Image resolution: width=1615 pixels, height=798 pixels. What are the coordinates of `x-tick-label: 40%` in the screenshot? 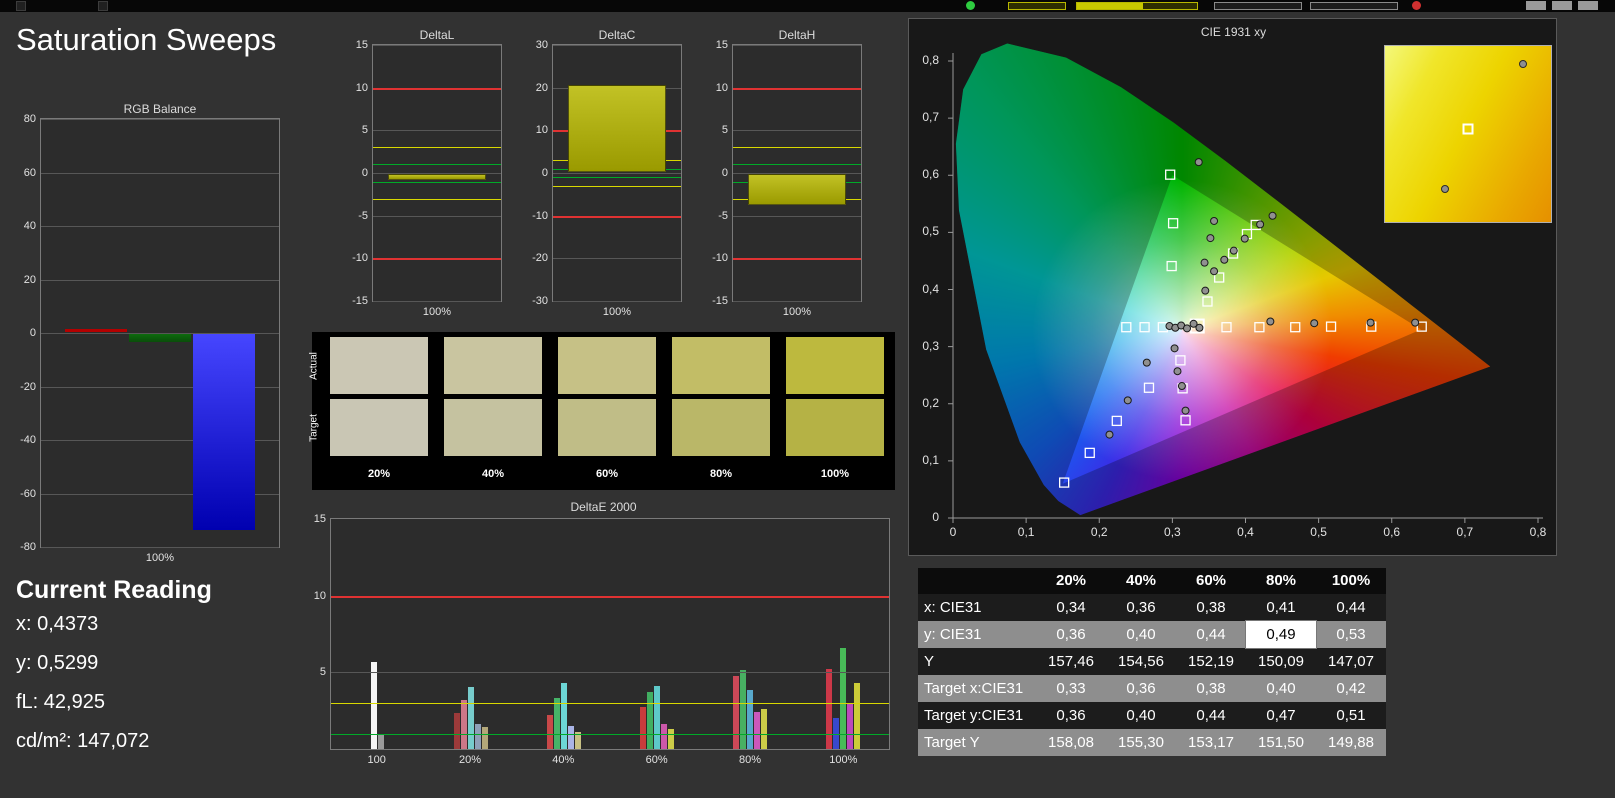 It's located at (563, 760).